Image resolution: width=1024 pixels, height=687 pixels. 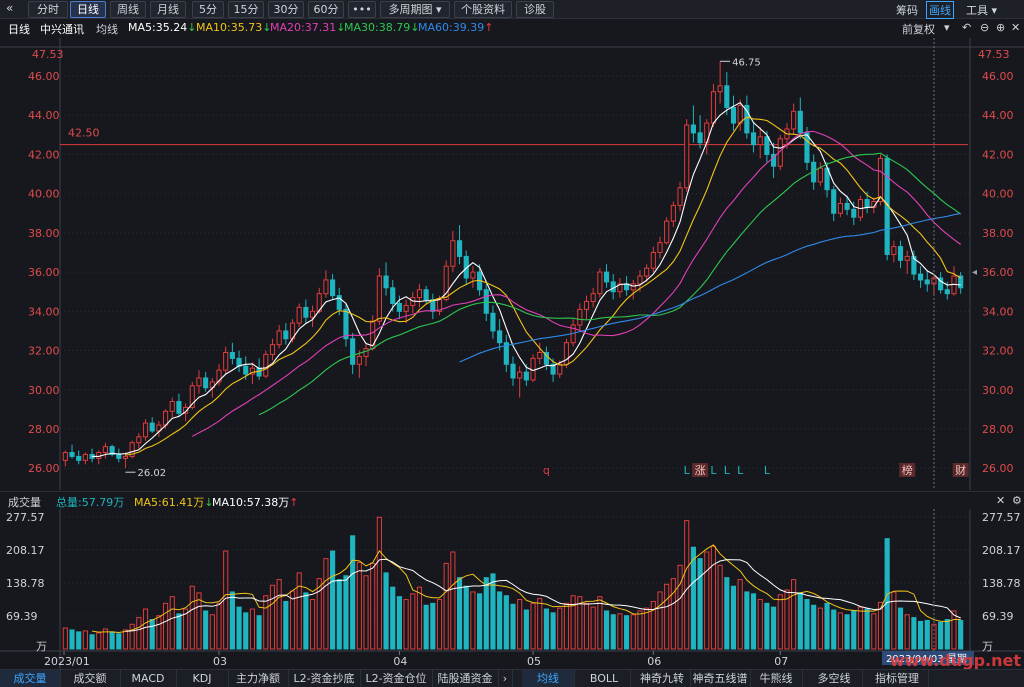 What do you see at coordinates (362, 9) in the screenshot?
I see `more-button: •••` at bounding box center [362, 9].